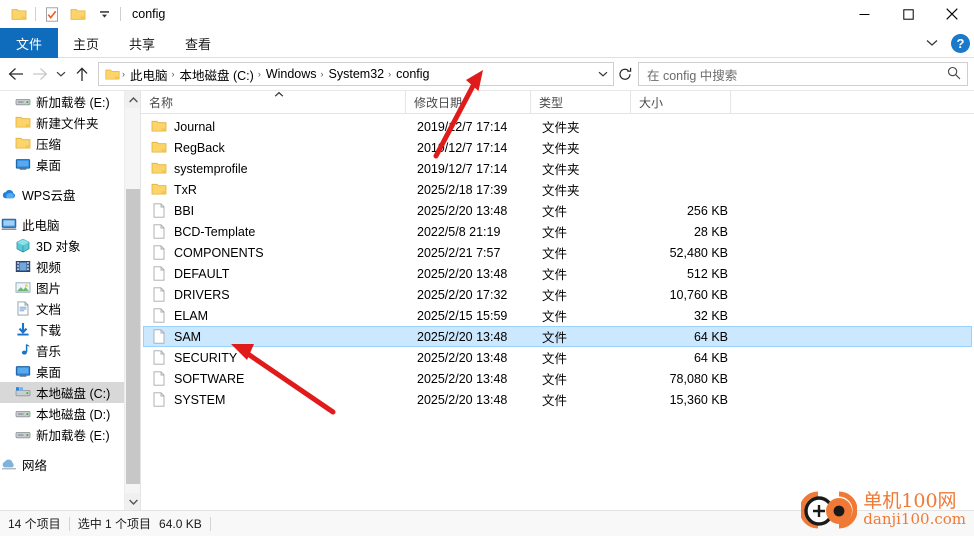  I want to click on table-row: TxR 2025/2/18 17:39 文件夹, so click(557, 189).